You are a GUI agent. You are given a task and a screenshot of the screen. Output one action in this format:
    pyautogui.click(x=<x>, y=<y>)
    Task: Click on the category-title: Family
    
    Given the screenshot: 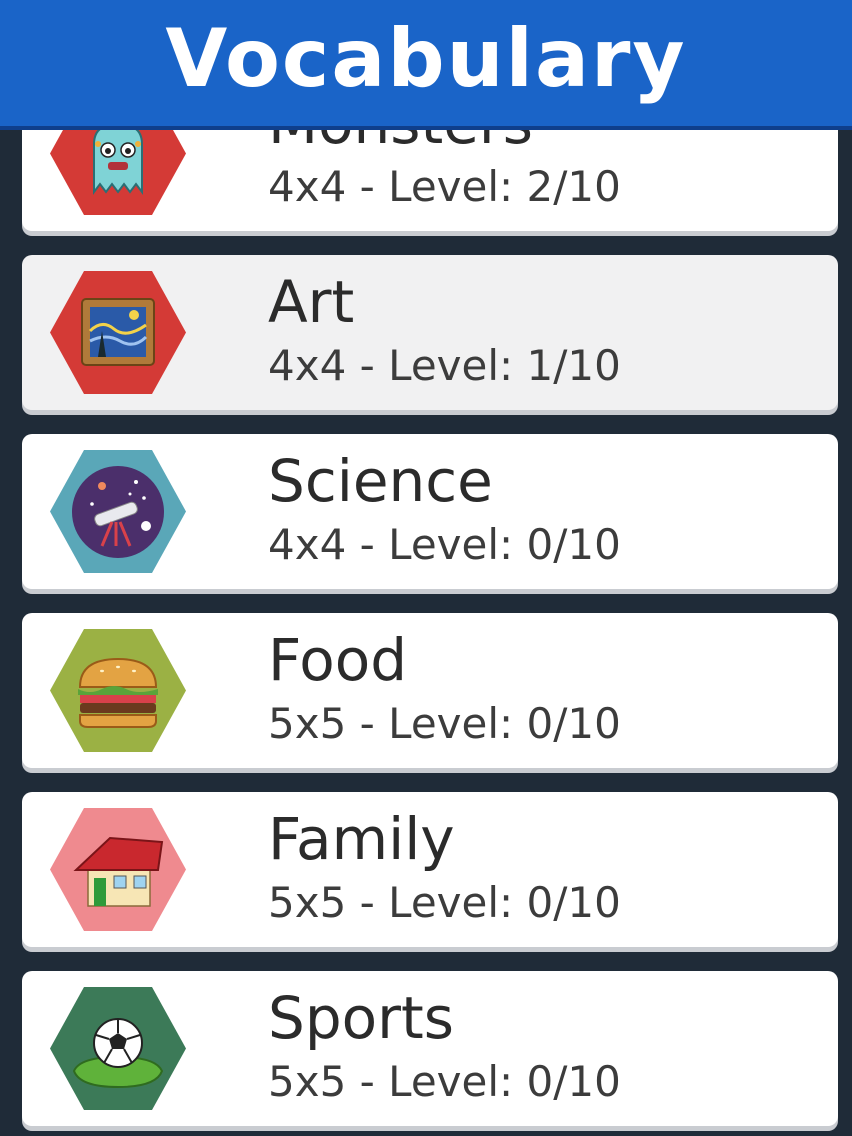 What is the action you would take?
    pyautogui.click(x=361, y=839)
    